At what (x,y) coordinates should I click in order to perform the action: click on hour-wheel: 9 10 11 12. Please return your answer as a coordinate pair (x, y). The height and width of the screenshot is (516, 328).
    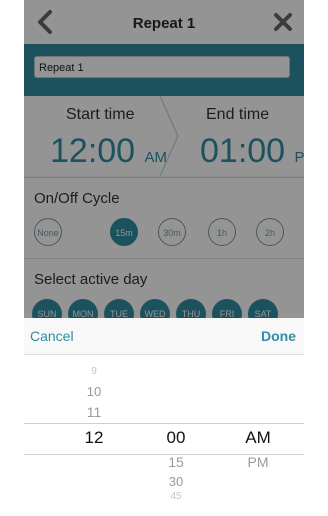
    Looking at the image, I should click on (94, 435).